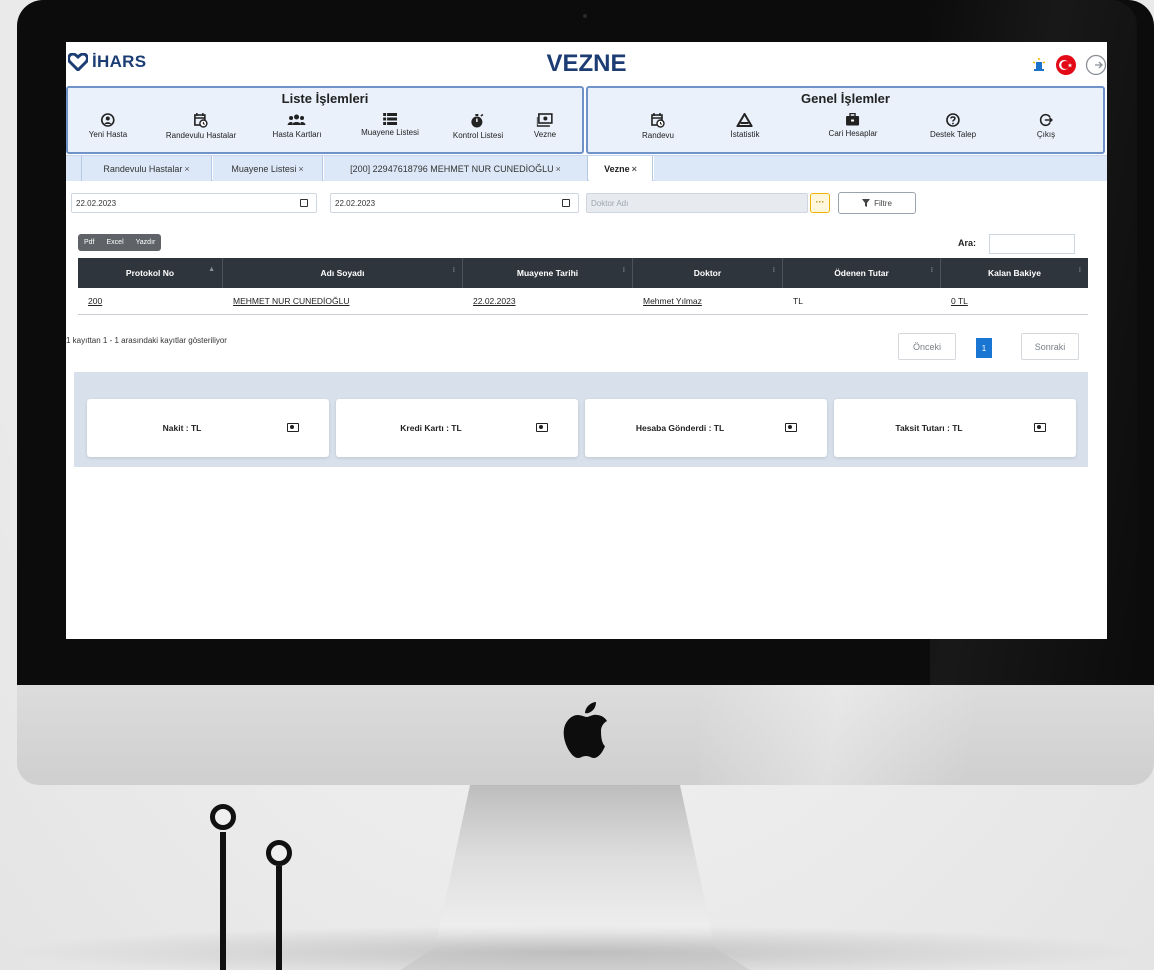 The image size is (1154, 970). Describe the element at coordinates (343, 301) in the screenshot. I see `cell-adi-soyadi: MEHMET NUR CUNEDİOĞLU` at that location.